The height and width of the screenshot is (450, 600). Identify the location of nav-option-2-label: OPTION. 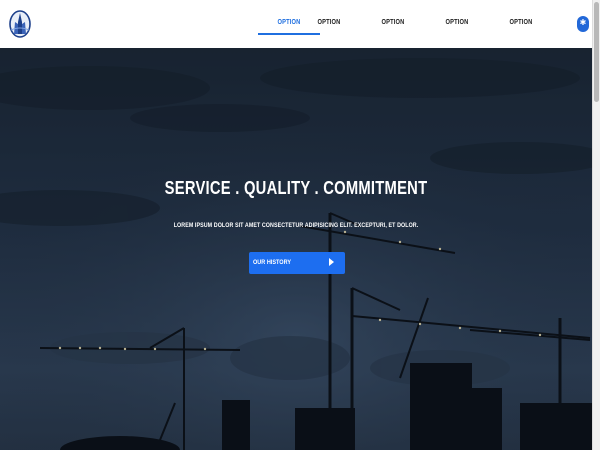
(329, 22).